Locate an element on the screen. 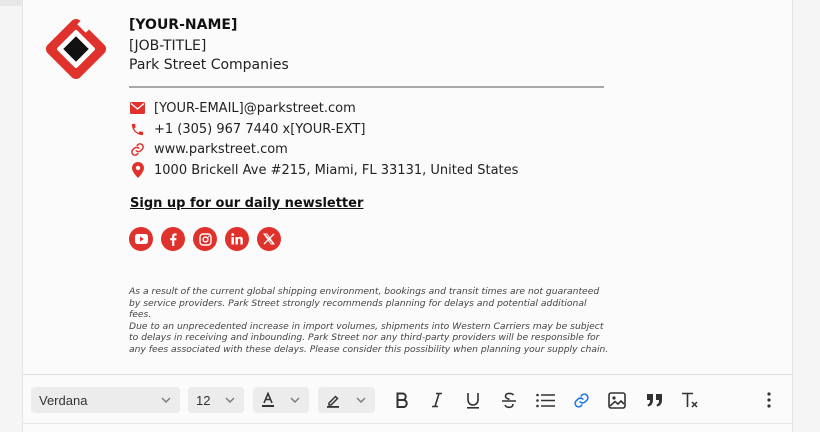 This screenshot has height=432, width=820. toolbar-top-divider is located at coordinates (407, 374).